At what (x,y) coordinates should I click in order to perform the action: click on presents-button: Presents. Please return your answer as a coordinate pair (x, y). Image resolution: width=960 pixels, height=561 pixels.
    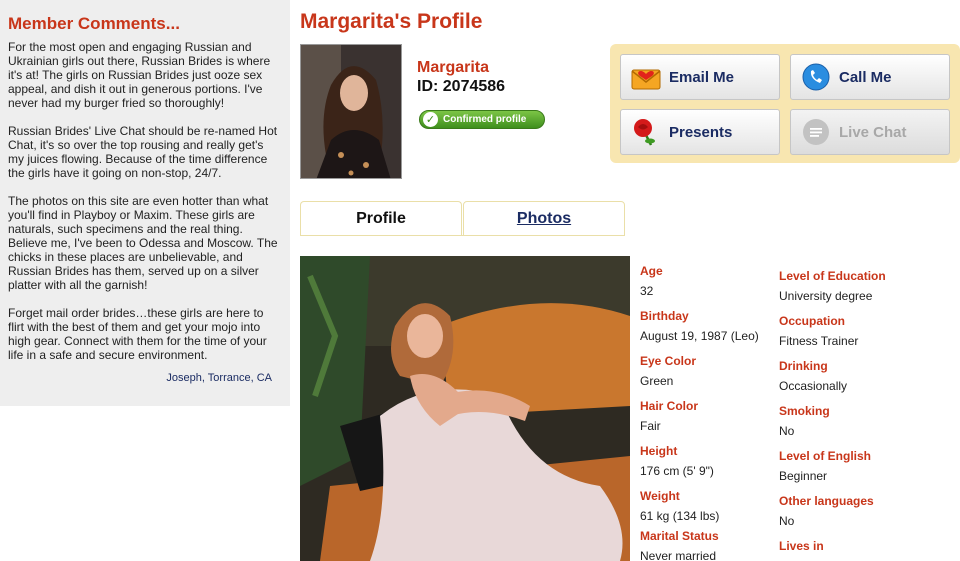
    Looking at the image, I should click on (700, 132).